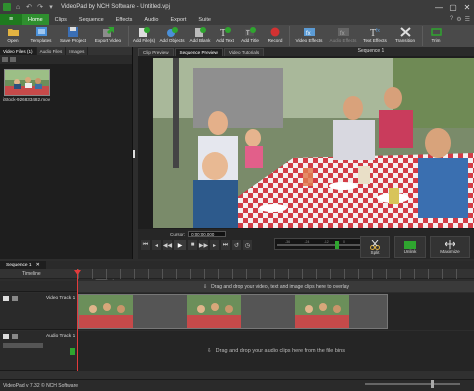 The height and width of the screenshot is (391, 474). What do you see at coordinates (192, 245) in the screenshot?
I see `stop-icon: ■` at bounding box center [192, 245].